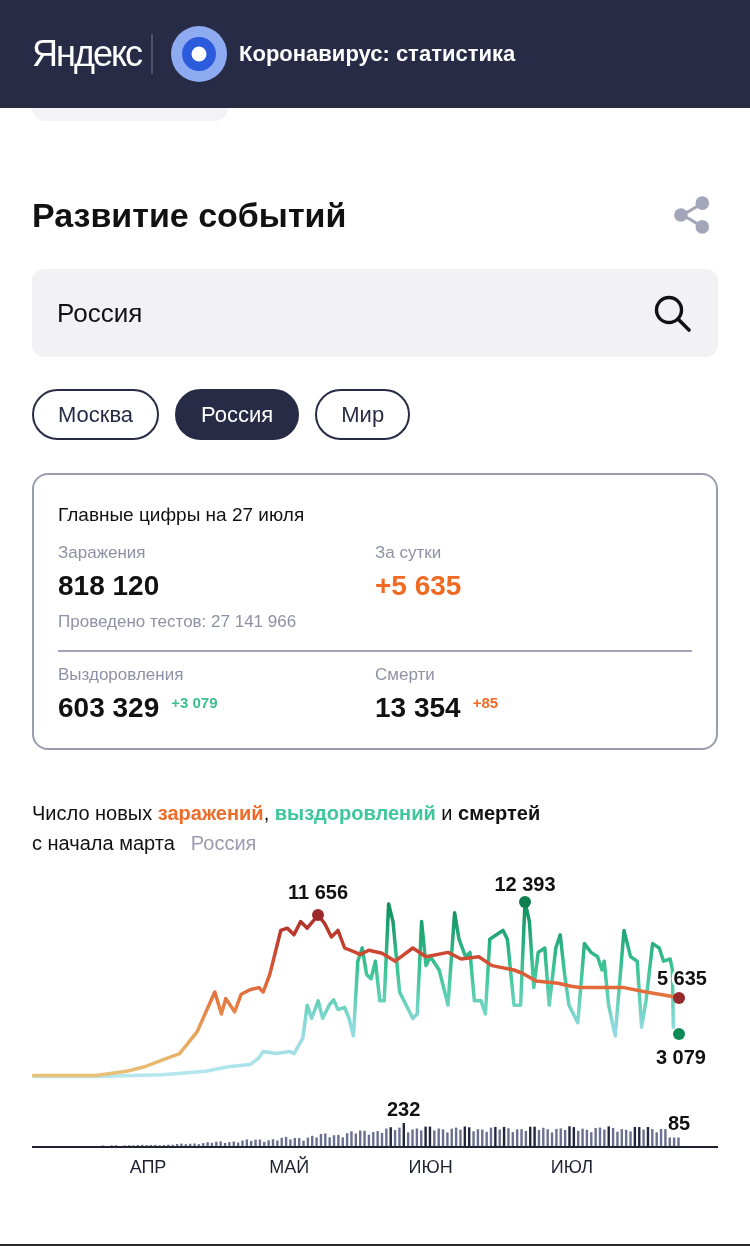 This screenshot has width=750, height=1246. What do you see at coordinates (96, 414) in the screenshot?
I see `region-tab: Москва` at bounding box center [96, 414].